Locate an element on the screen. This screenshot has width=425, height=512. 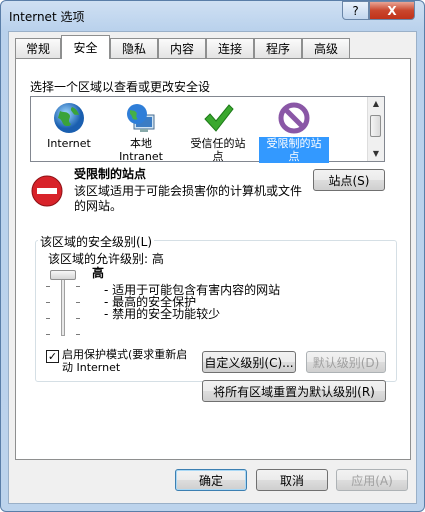
scroll-down-icon: ▼ is located at coordinates (376, 154).